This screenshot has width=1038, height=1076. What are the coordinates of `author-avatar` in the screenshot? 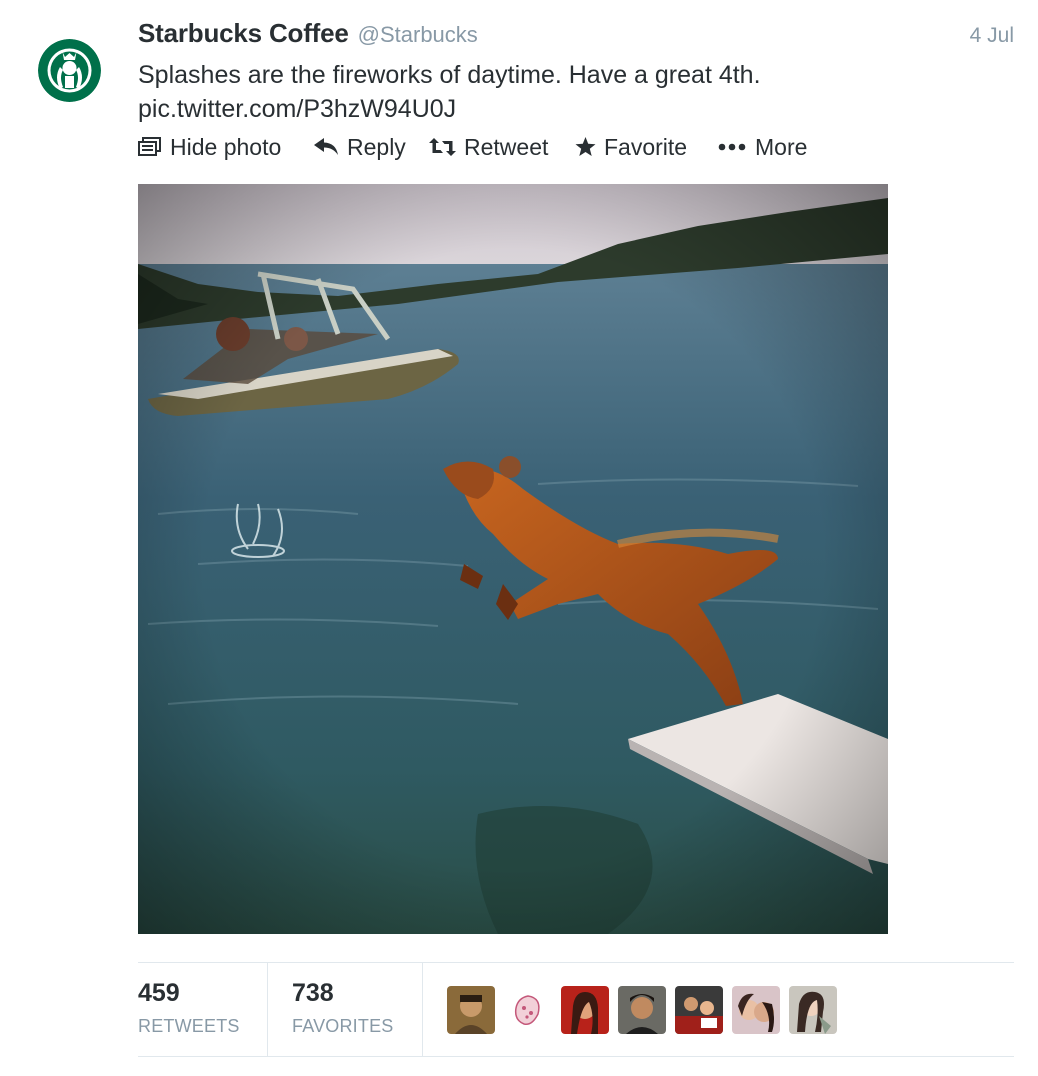 It's located at (69, 70).